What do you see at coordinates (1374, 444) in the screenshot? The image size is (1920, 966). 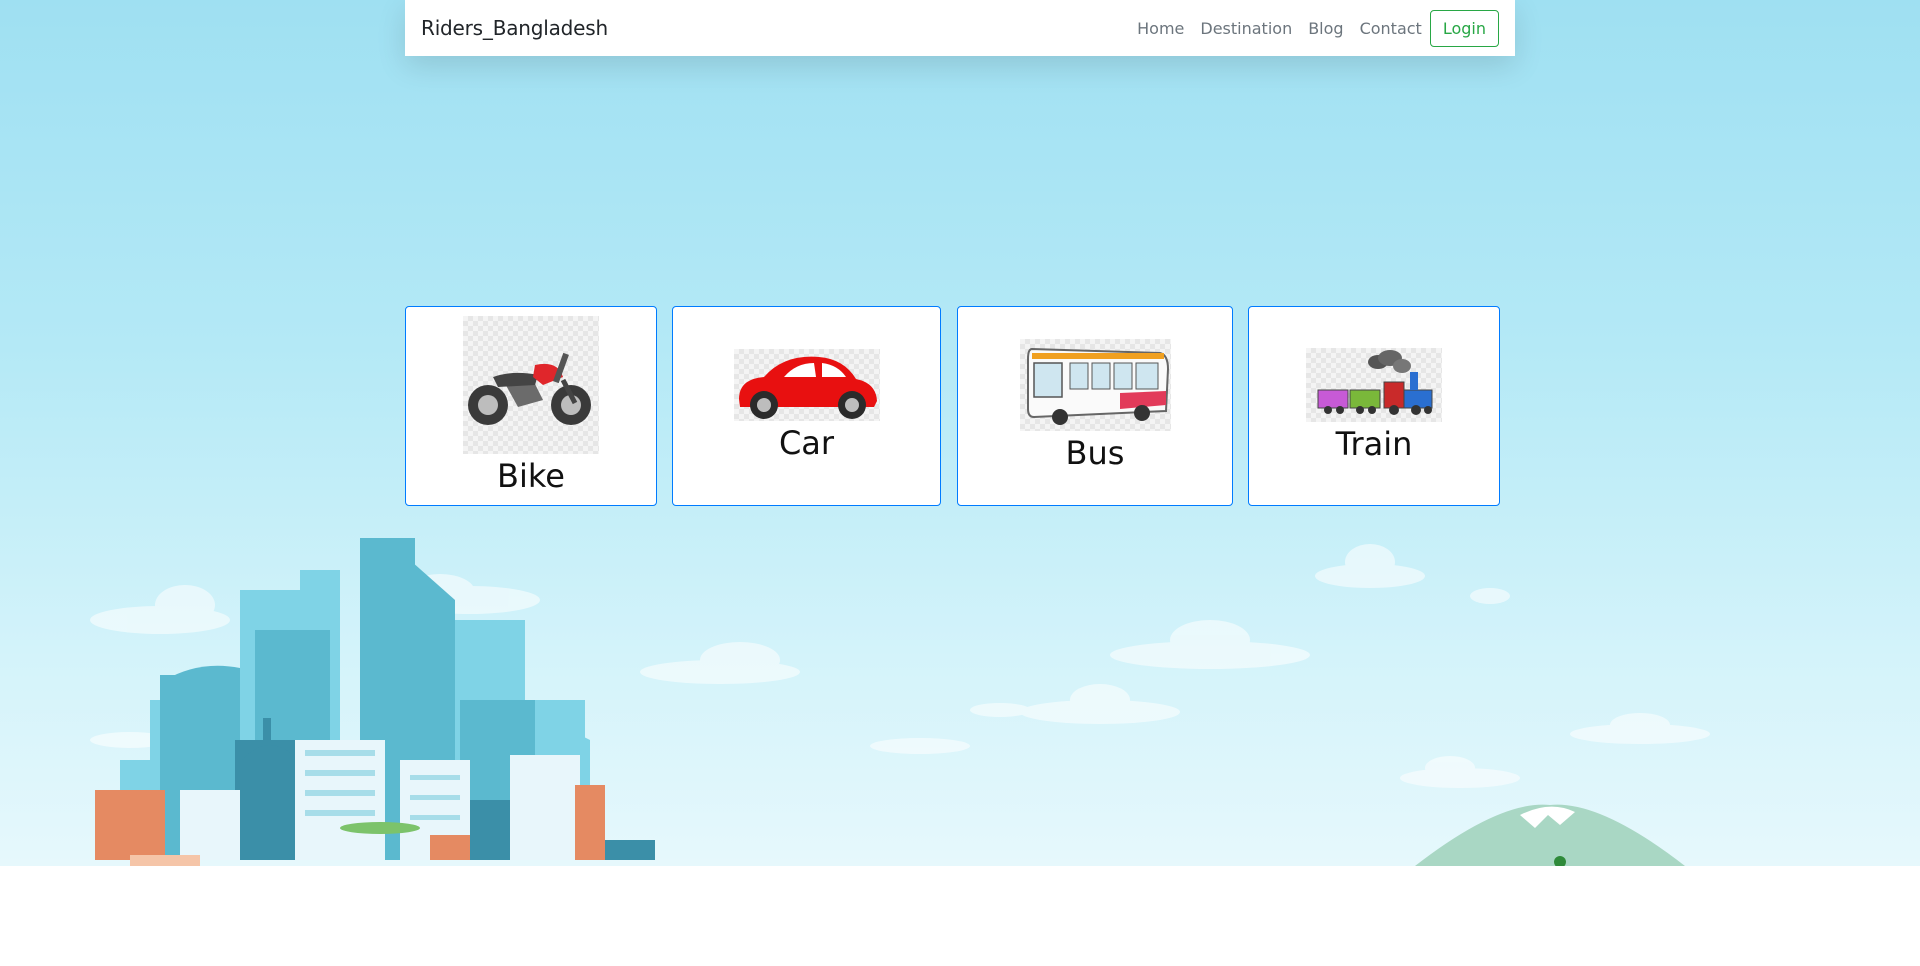 I see `vehicle-label-train: Train` at bounding box center [1374, 444].